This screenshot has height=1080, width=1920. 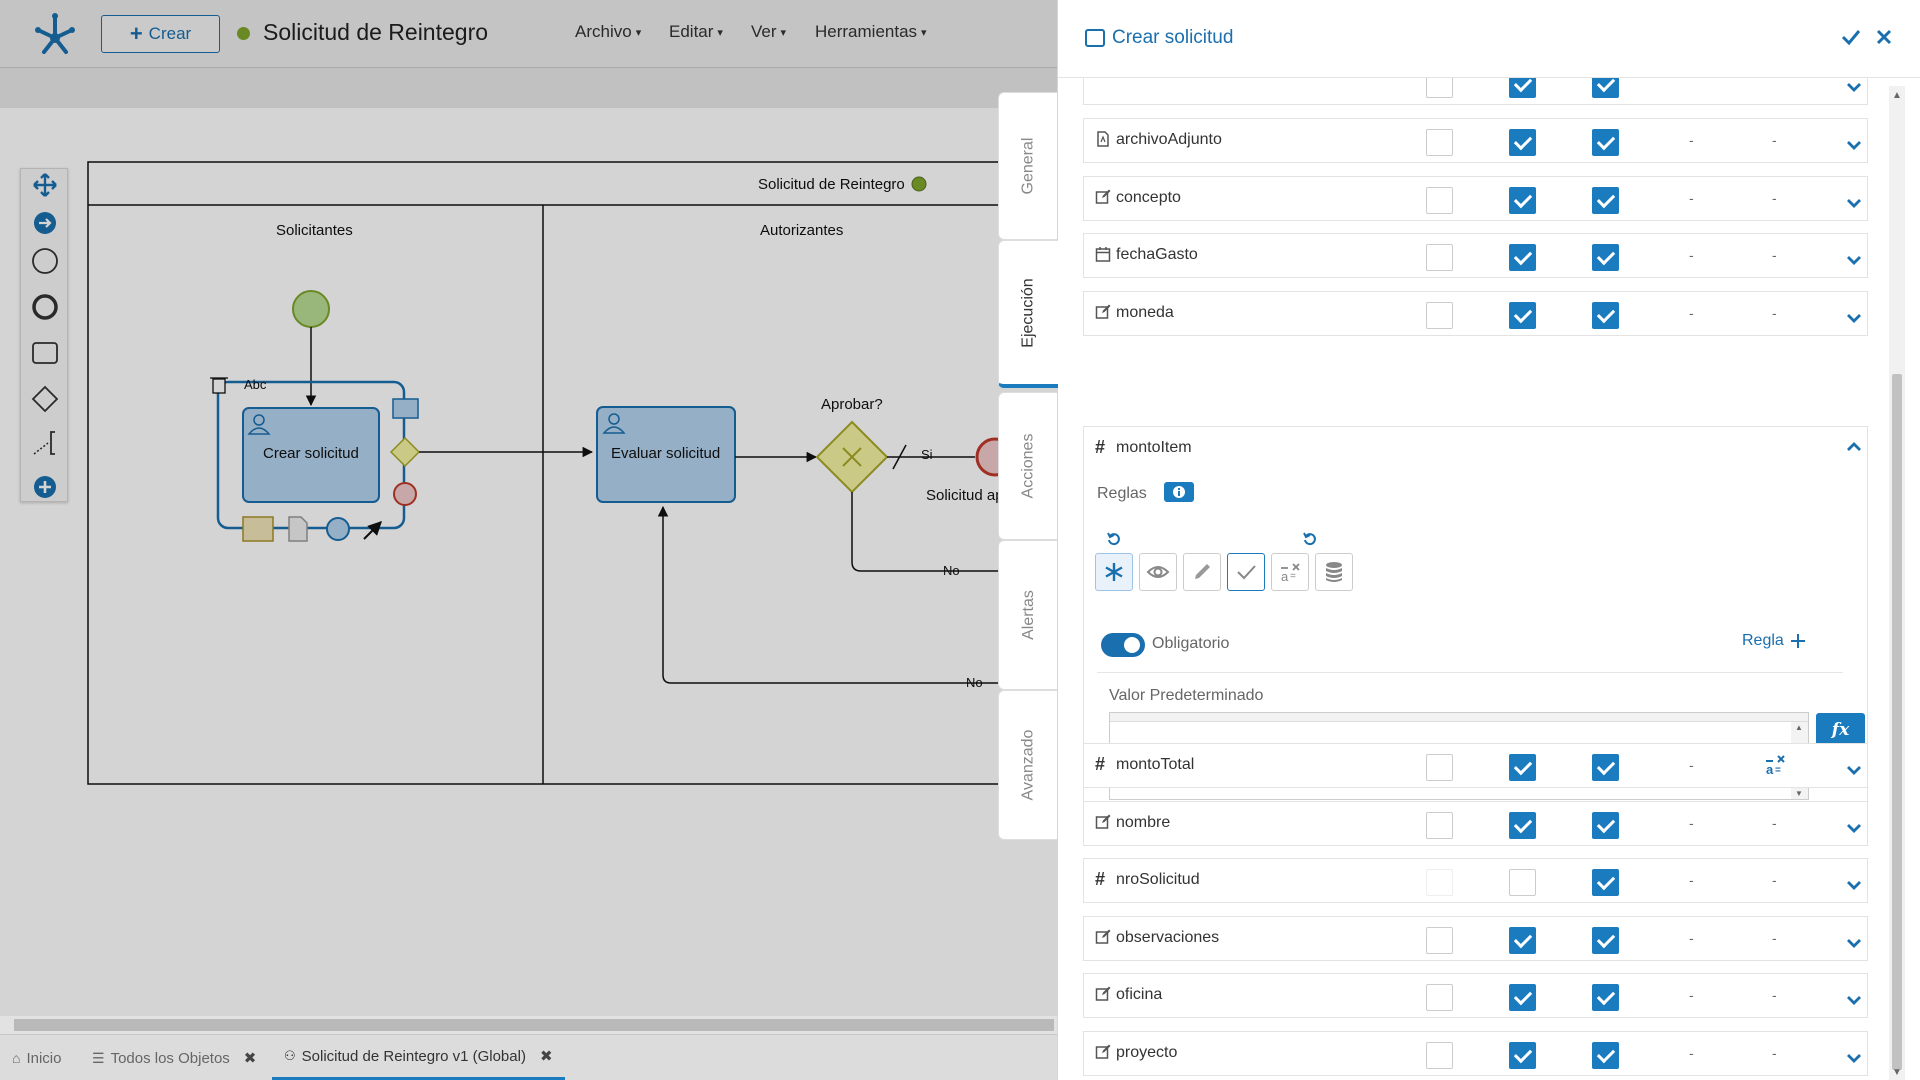 What do you see at coordinates (1028, 615) in the screenshot?
I see `tab-alertas: Alertas` at bounding box center [1028, 615].